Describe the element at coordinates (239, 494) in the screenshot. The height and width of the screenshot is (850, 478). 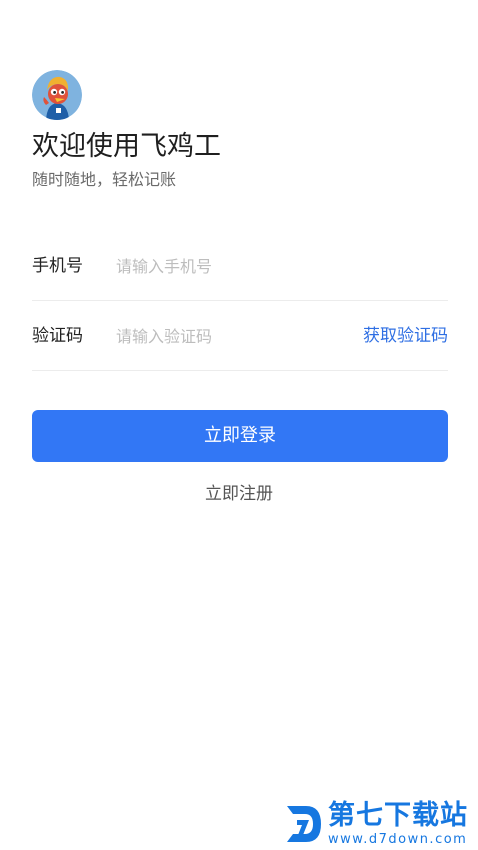
I see `register-link: 立即注册` at that location.